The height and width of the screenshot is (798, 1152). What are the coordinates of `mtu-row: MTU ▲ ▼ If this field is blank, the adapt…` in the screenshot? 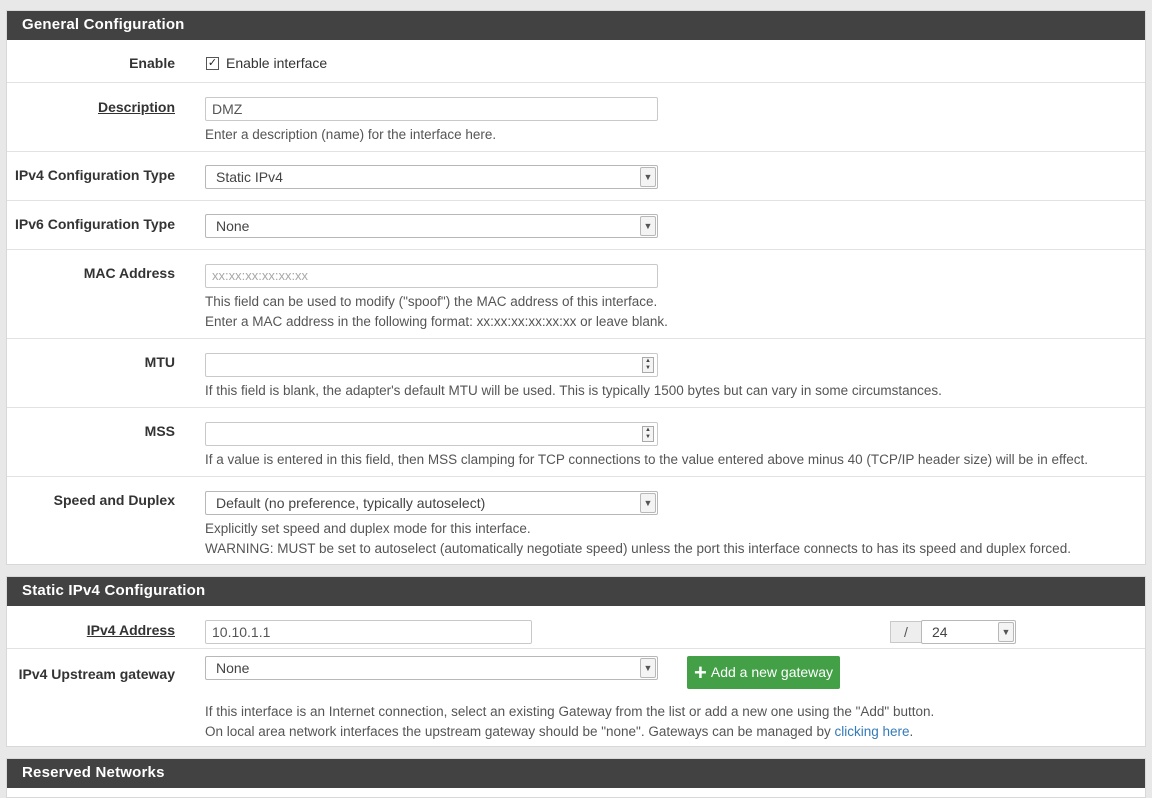 It's located at (576, 373).